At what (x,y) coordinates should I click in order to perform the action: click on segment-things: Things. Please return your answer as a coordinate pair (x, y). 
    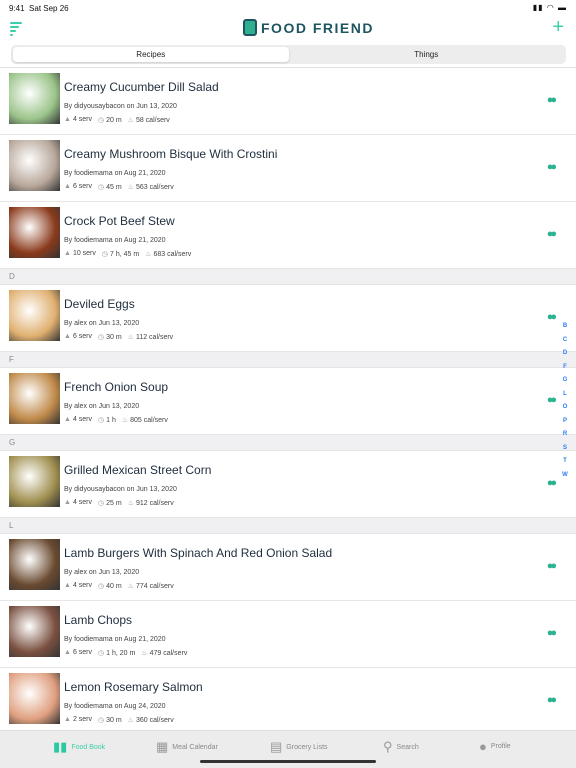
    Looking at the image, I should click on (427, 54).